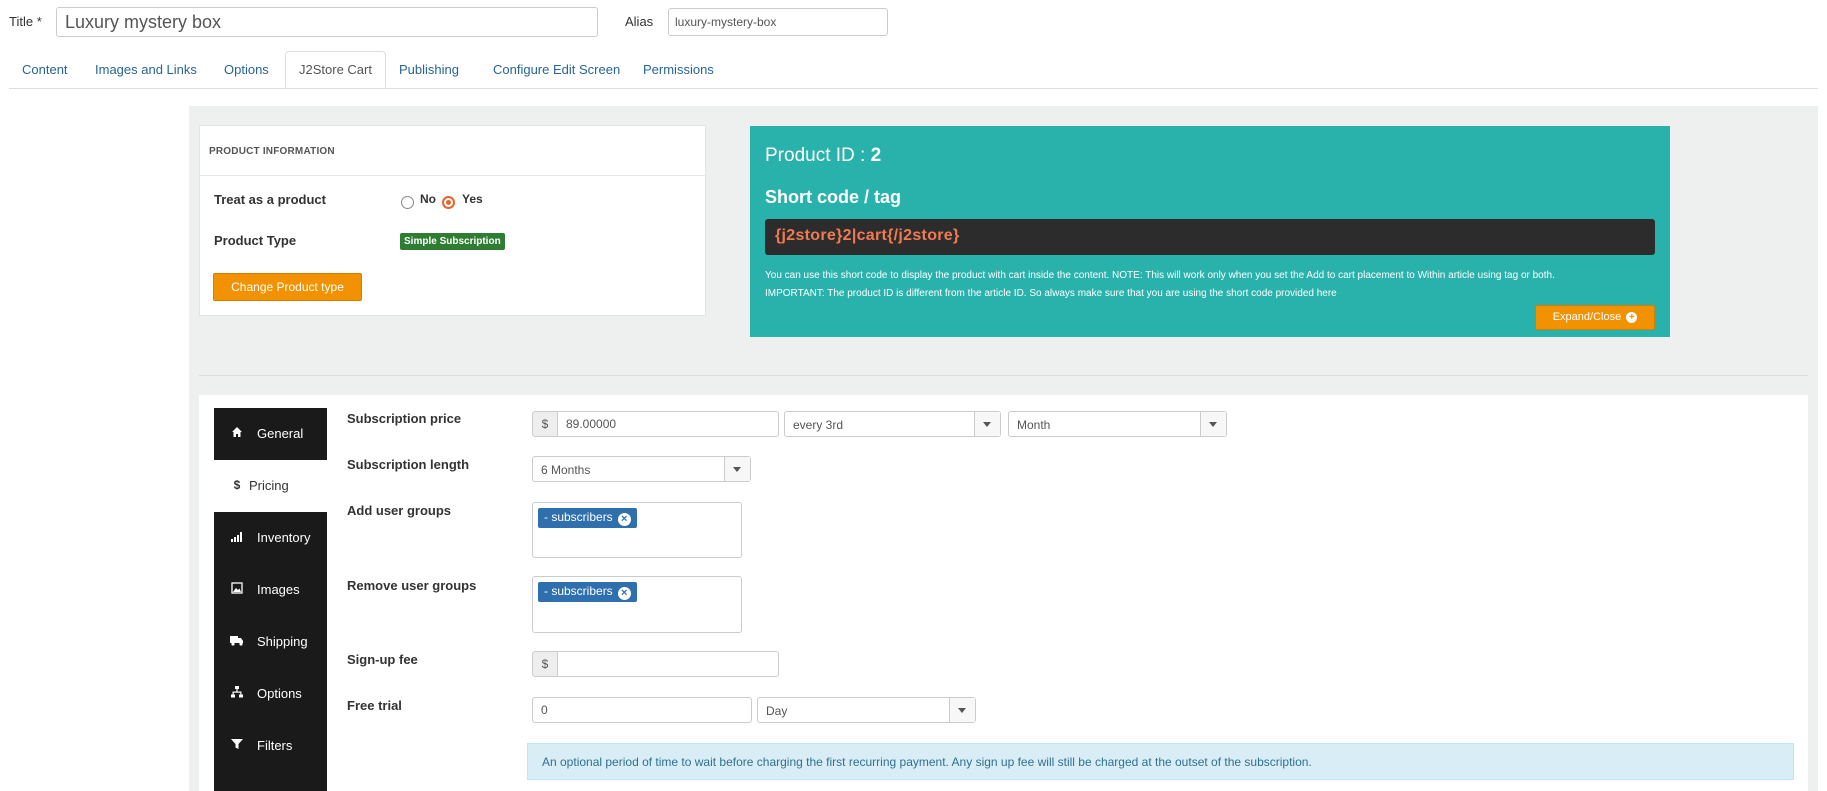 Image resolution: width=1827 pixels, height=791 pixels. Describe the element at coordinates (237, 745) in the screenshot. I see `filter-icon` at that location.